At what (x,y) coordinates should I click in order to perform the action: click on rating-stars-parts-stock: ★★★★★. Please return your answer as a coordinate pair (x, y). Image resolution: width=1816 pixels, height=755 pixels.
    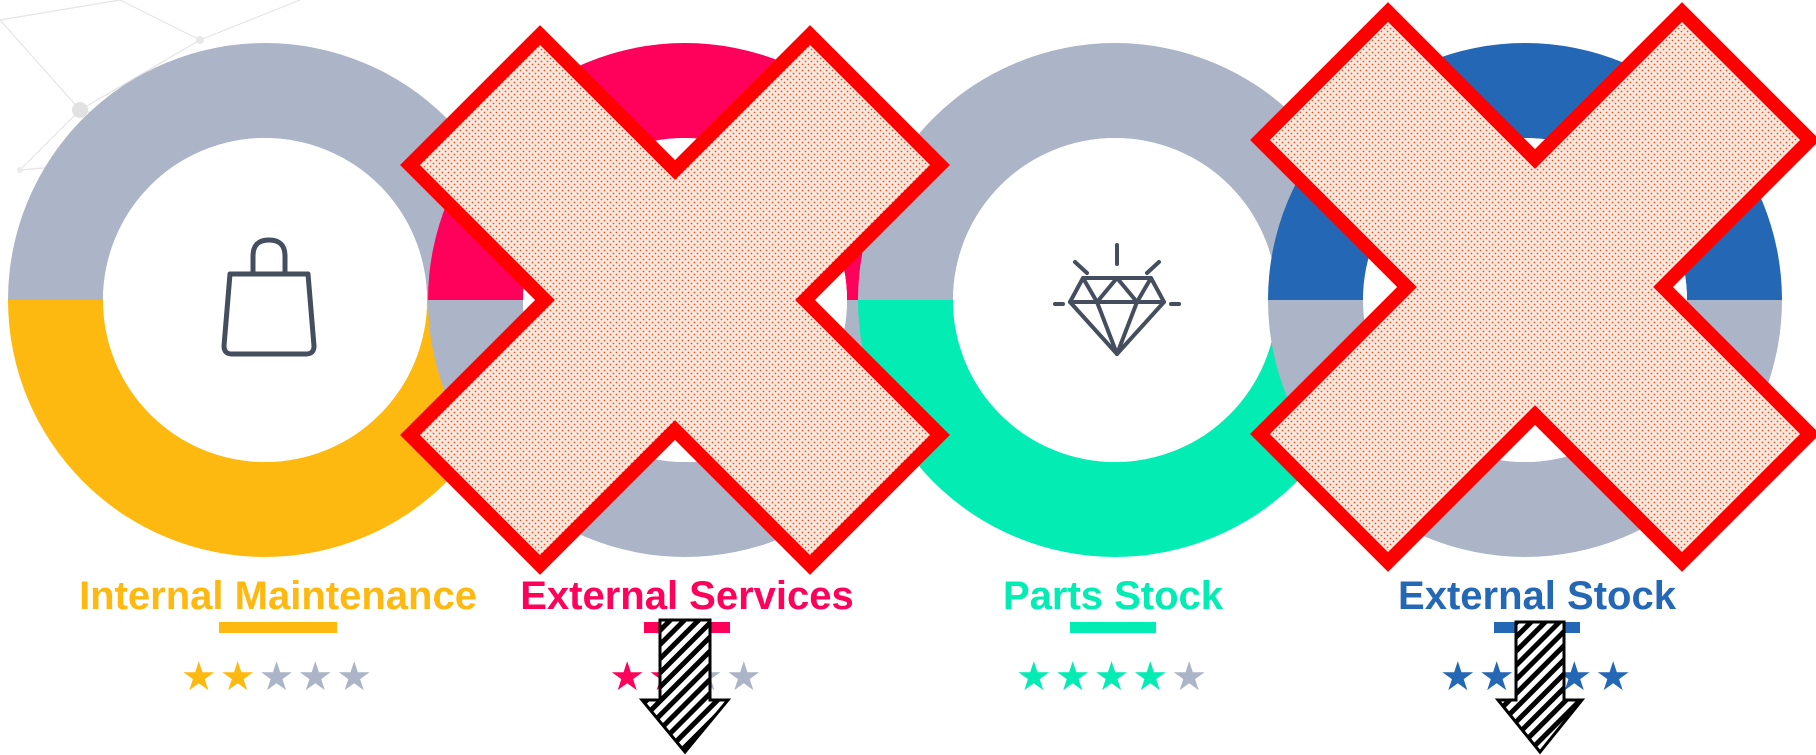
    Looking at the image, I should click on (1113, 677).